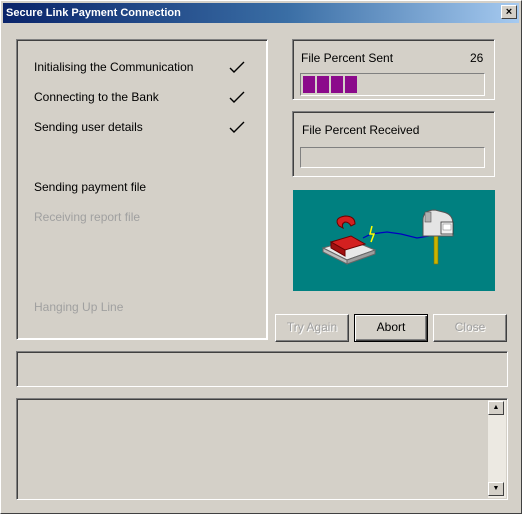 The width and height of the screenshot is (522, 514). Describe the element at coordinates (312, 328) in the screenshot. I see `try-again-button: Try Again` at that location.